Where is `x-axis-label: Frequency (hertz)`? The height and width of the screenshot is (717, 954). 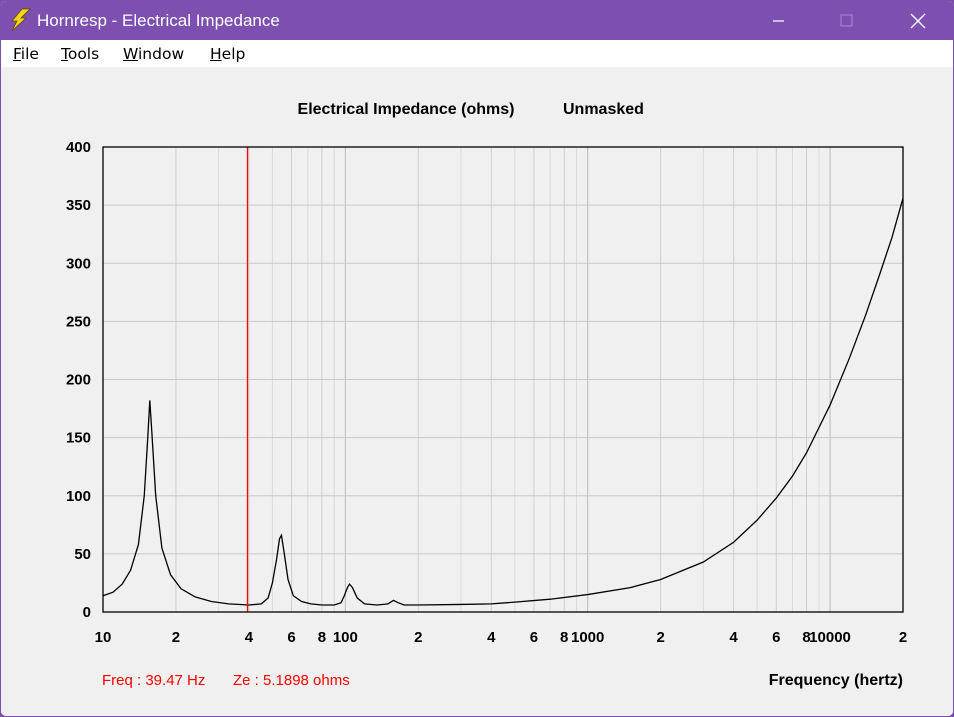 x-axis-label: Frequency (hertz) is located at coordinates (836, 680).